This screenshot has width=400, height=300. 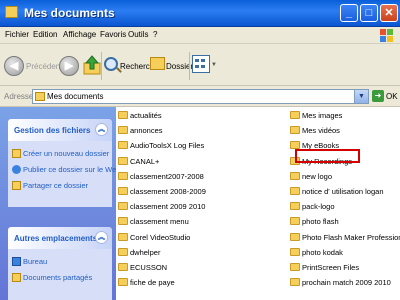 I want to click on folders-icon, so click(x=157, y=63).